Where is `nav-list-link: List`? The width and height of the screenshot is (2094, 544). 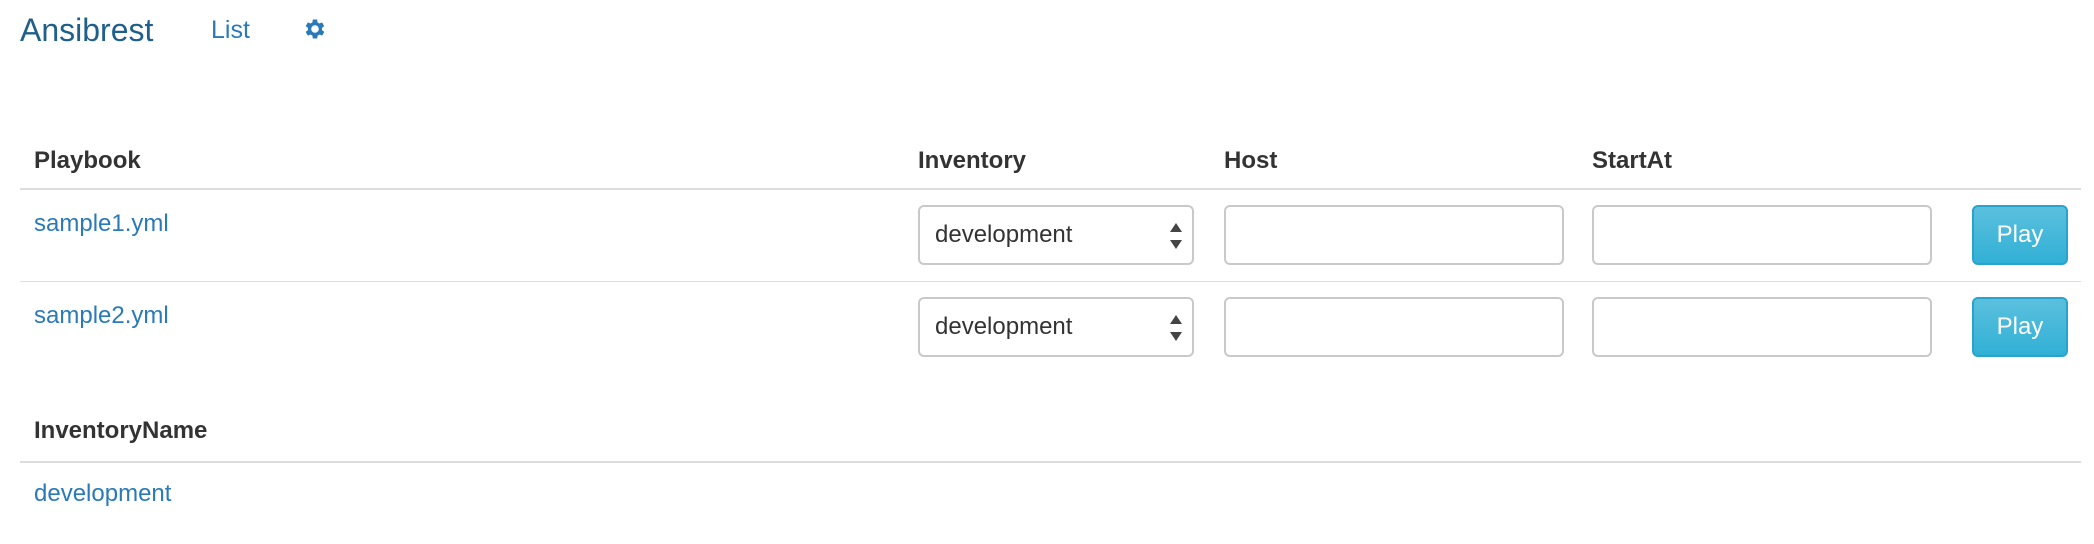
nav-list-link: List is located at coordinates (230, 30).